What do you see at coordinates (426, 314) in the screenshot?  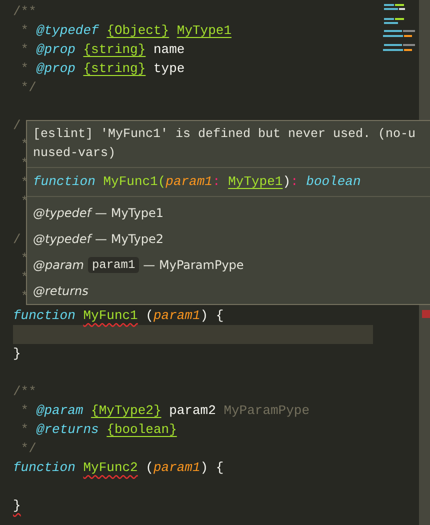 I see `error-marker` at bounding box center [426, 314].